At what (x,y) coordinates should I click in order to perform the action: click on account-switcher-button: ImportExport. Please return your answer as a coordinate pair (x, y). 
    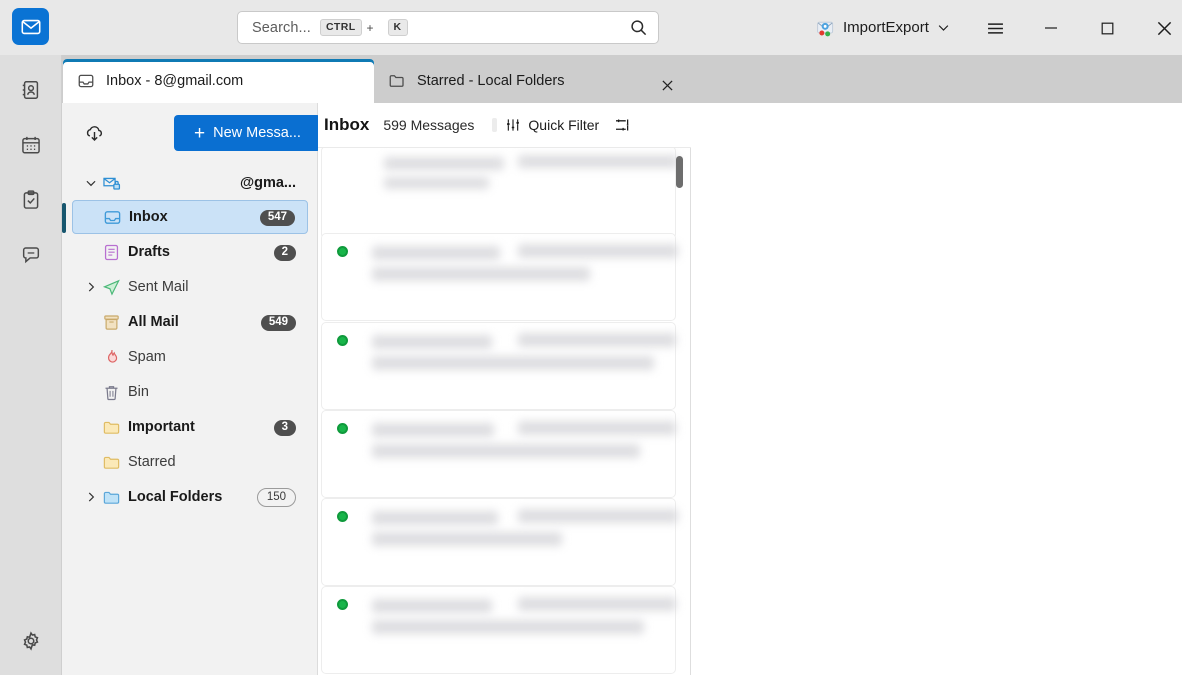
    Looking at the image, I should click on (883, 27).